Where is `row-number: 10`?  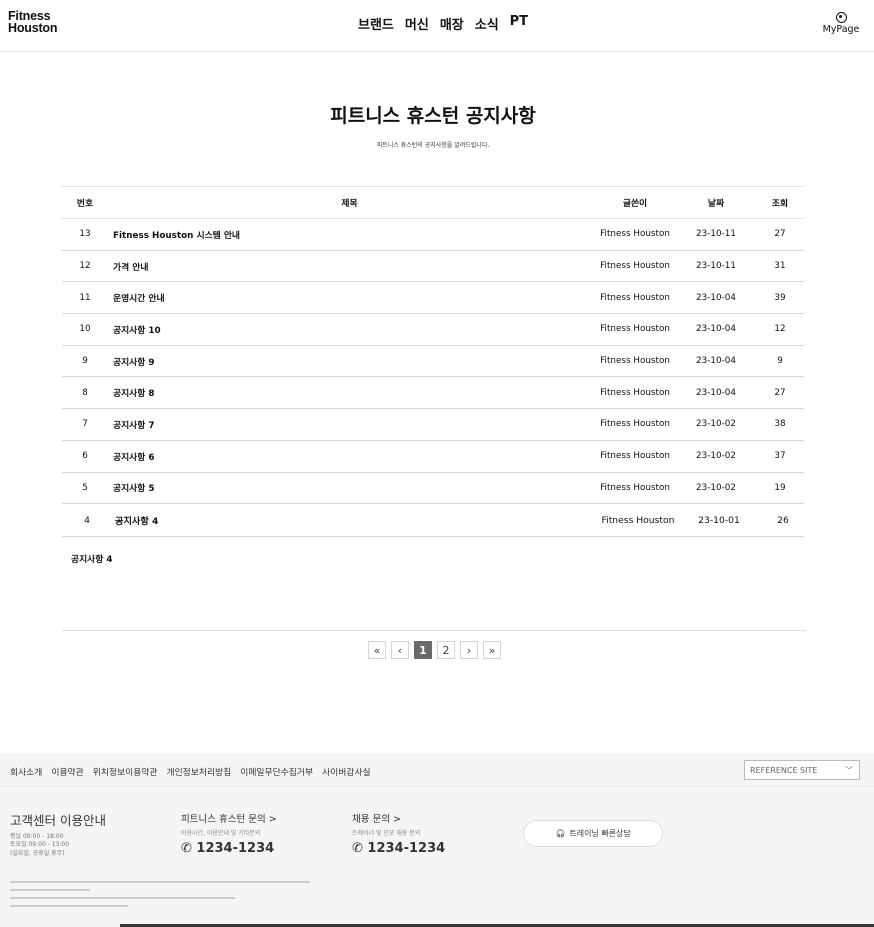
row-number: 10 is located at coordinates (85, 329).